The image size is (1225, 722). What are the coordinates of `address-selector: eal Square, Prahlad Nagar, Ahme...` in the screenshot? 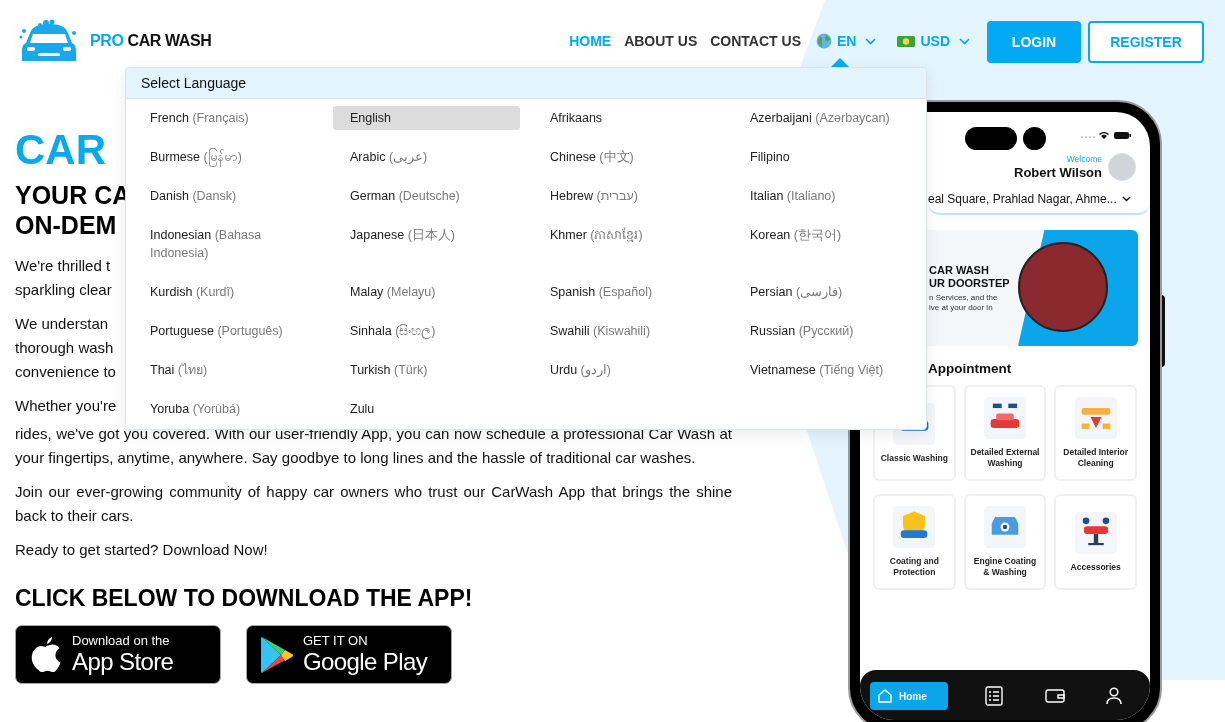 It's located at (1039, 200).